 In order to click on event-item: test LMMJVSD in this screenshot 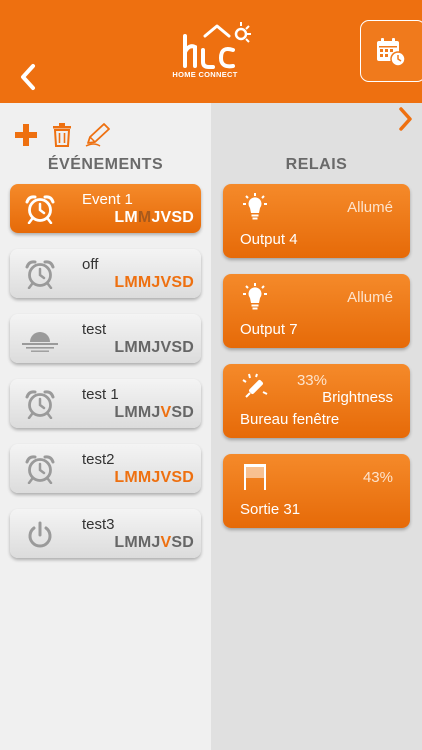, I will do `click(105, 338)`.